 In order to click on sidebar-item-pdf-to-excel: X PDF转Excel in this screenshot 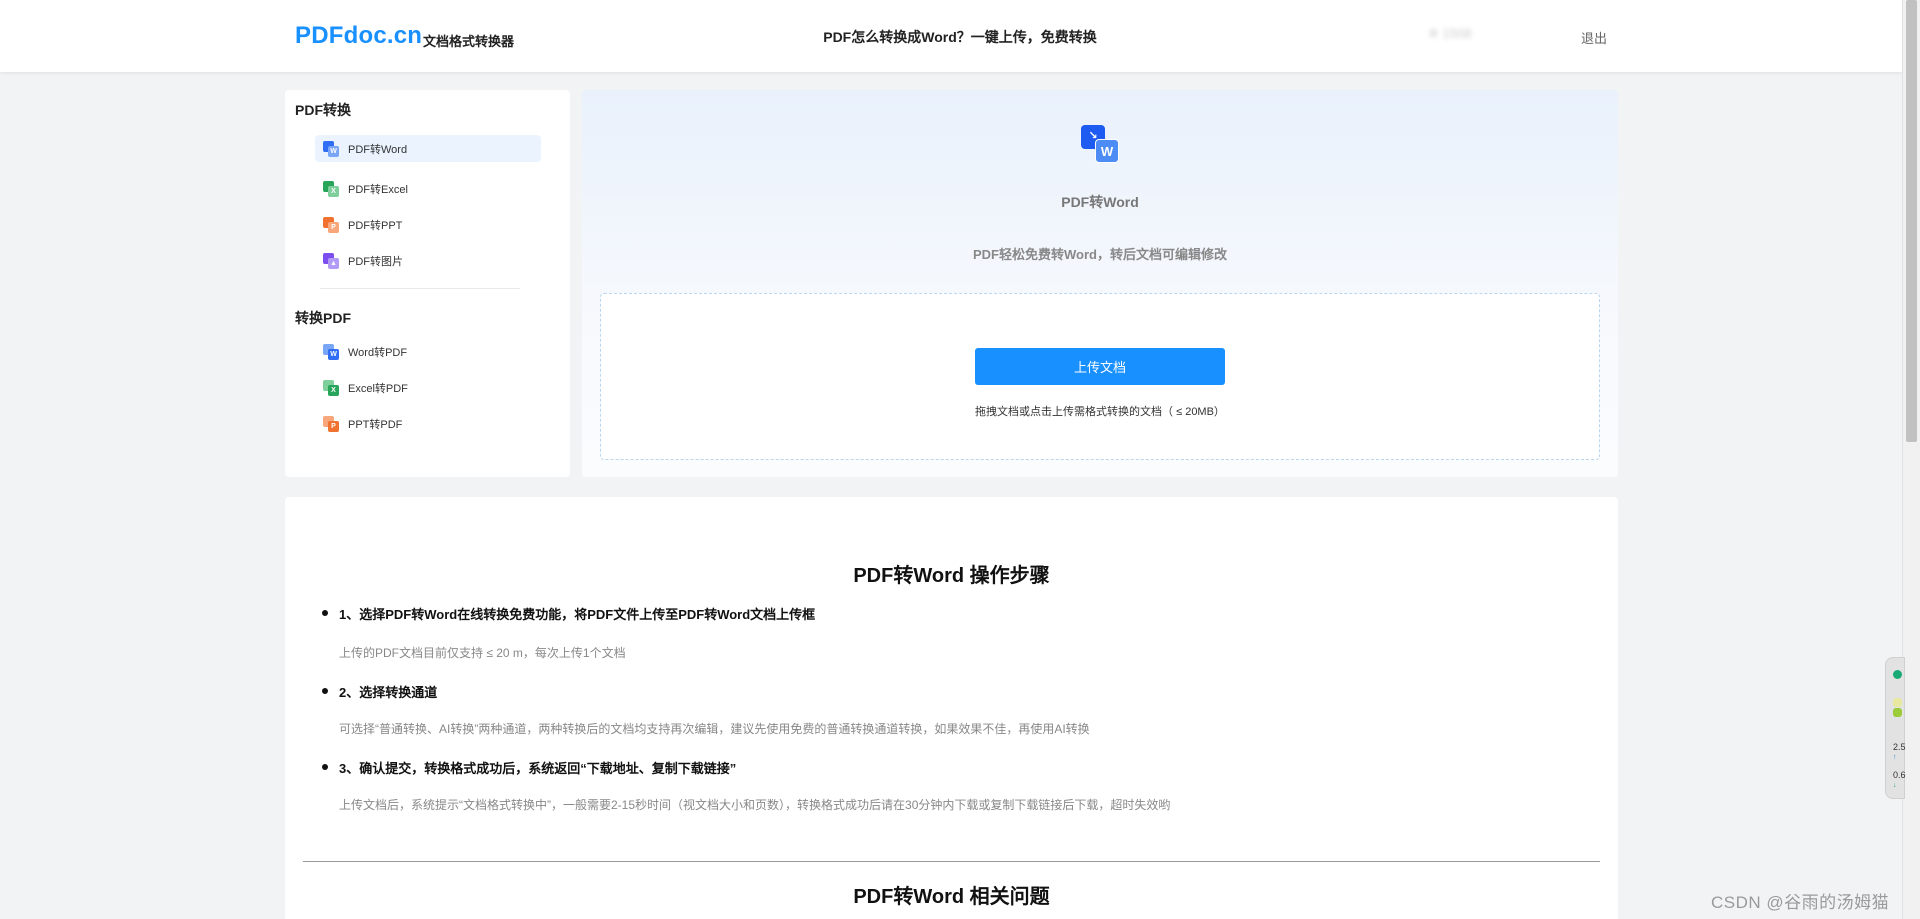, I will do `click(428, 188)`.